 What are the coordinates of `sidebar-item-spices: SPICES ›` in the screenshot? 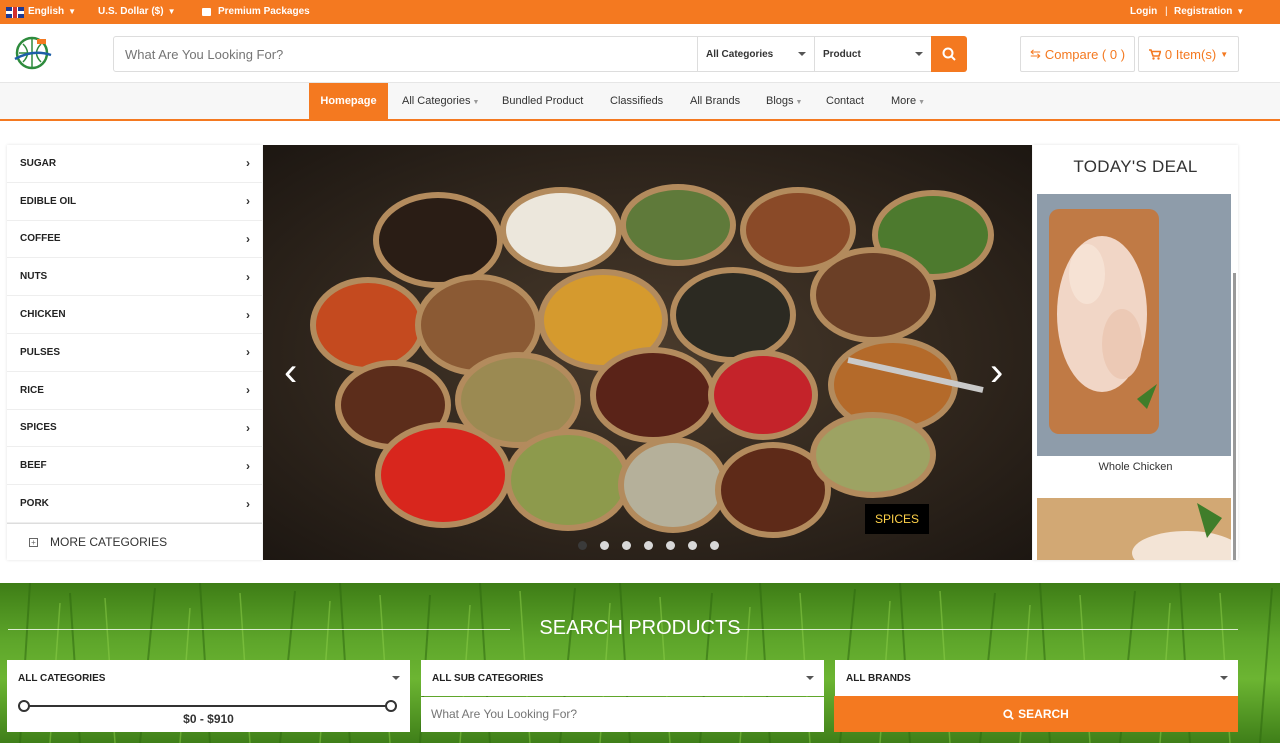 It's located at (134, 429).